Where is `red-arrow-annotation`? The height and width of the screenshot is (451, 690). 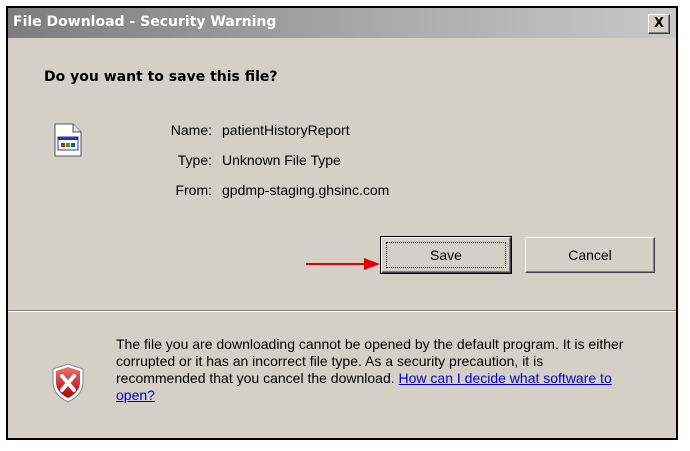 red-arrow-annotation is located at coordinates (343, 264).